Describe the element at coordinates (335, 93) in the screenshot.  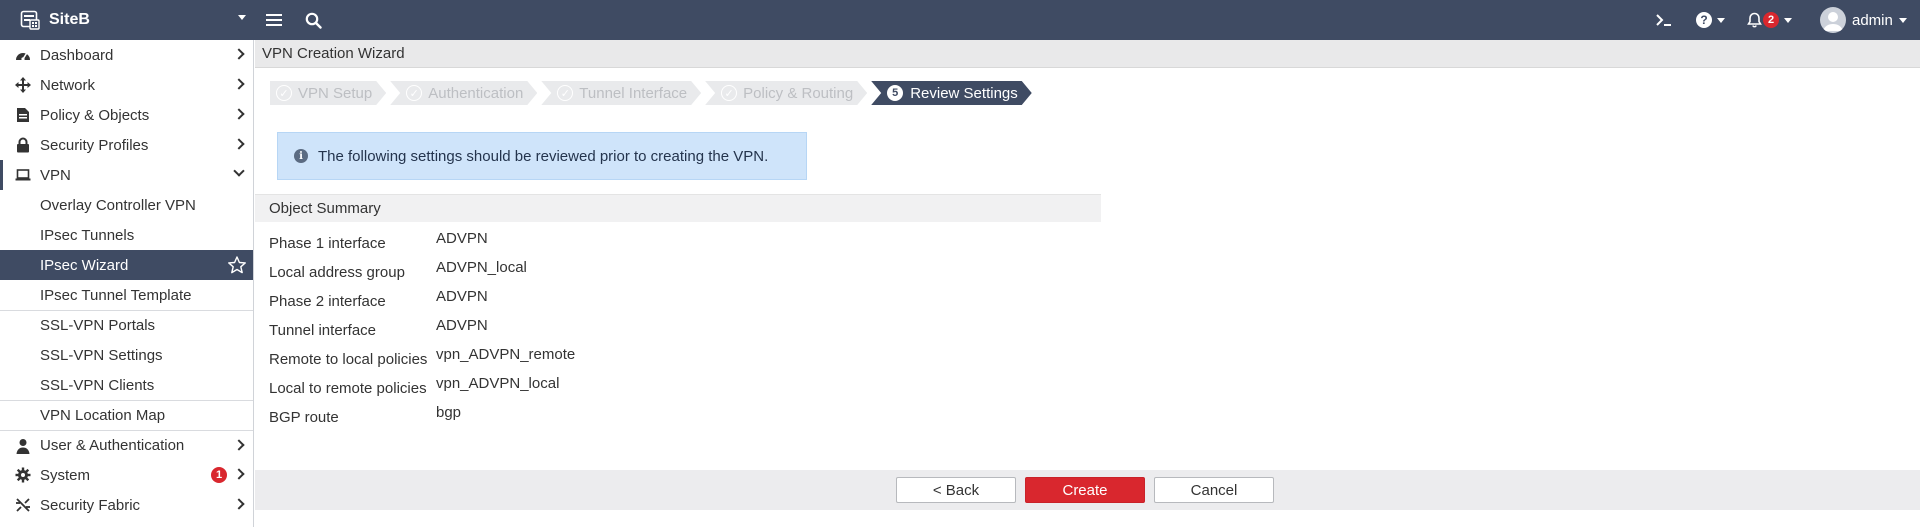
I see `wizard-step-label: VPN Setup` at that location.